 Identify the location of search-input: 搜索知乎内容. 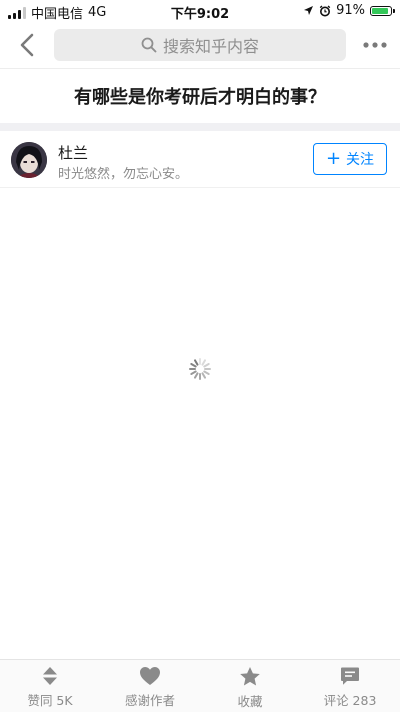
(200, 45).